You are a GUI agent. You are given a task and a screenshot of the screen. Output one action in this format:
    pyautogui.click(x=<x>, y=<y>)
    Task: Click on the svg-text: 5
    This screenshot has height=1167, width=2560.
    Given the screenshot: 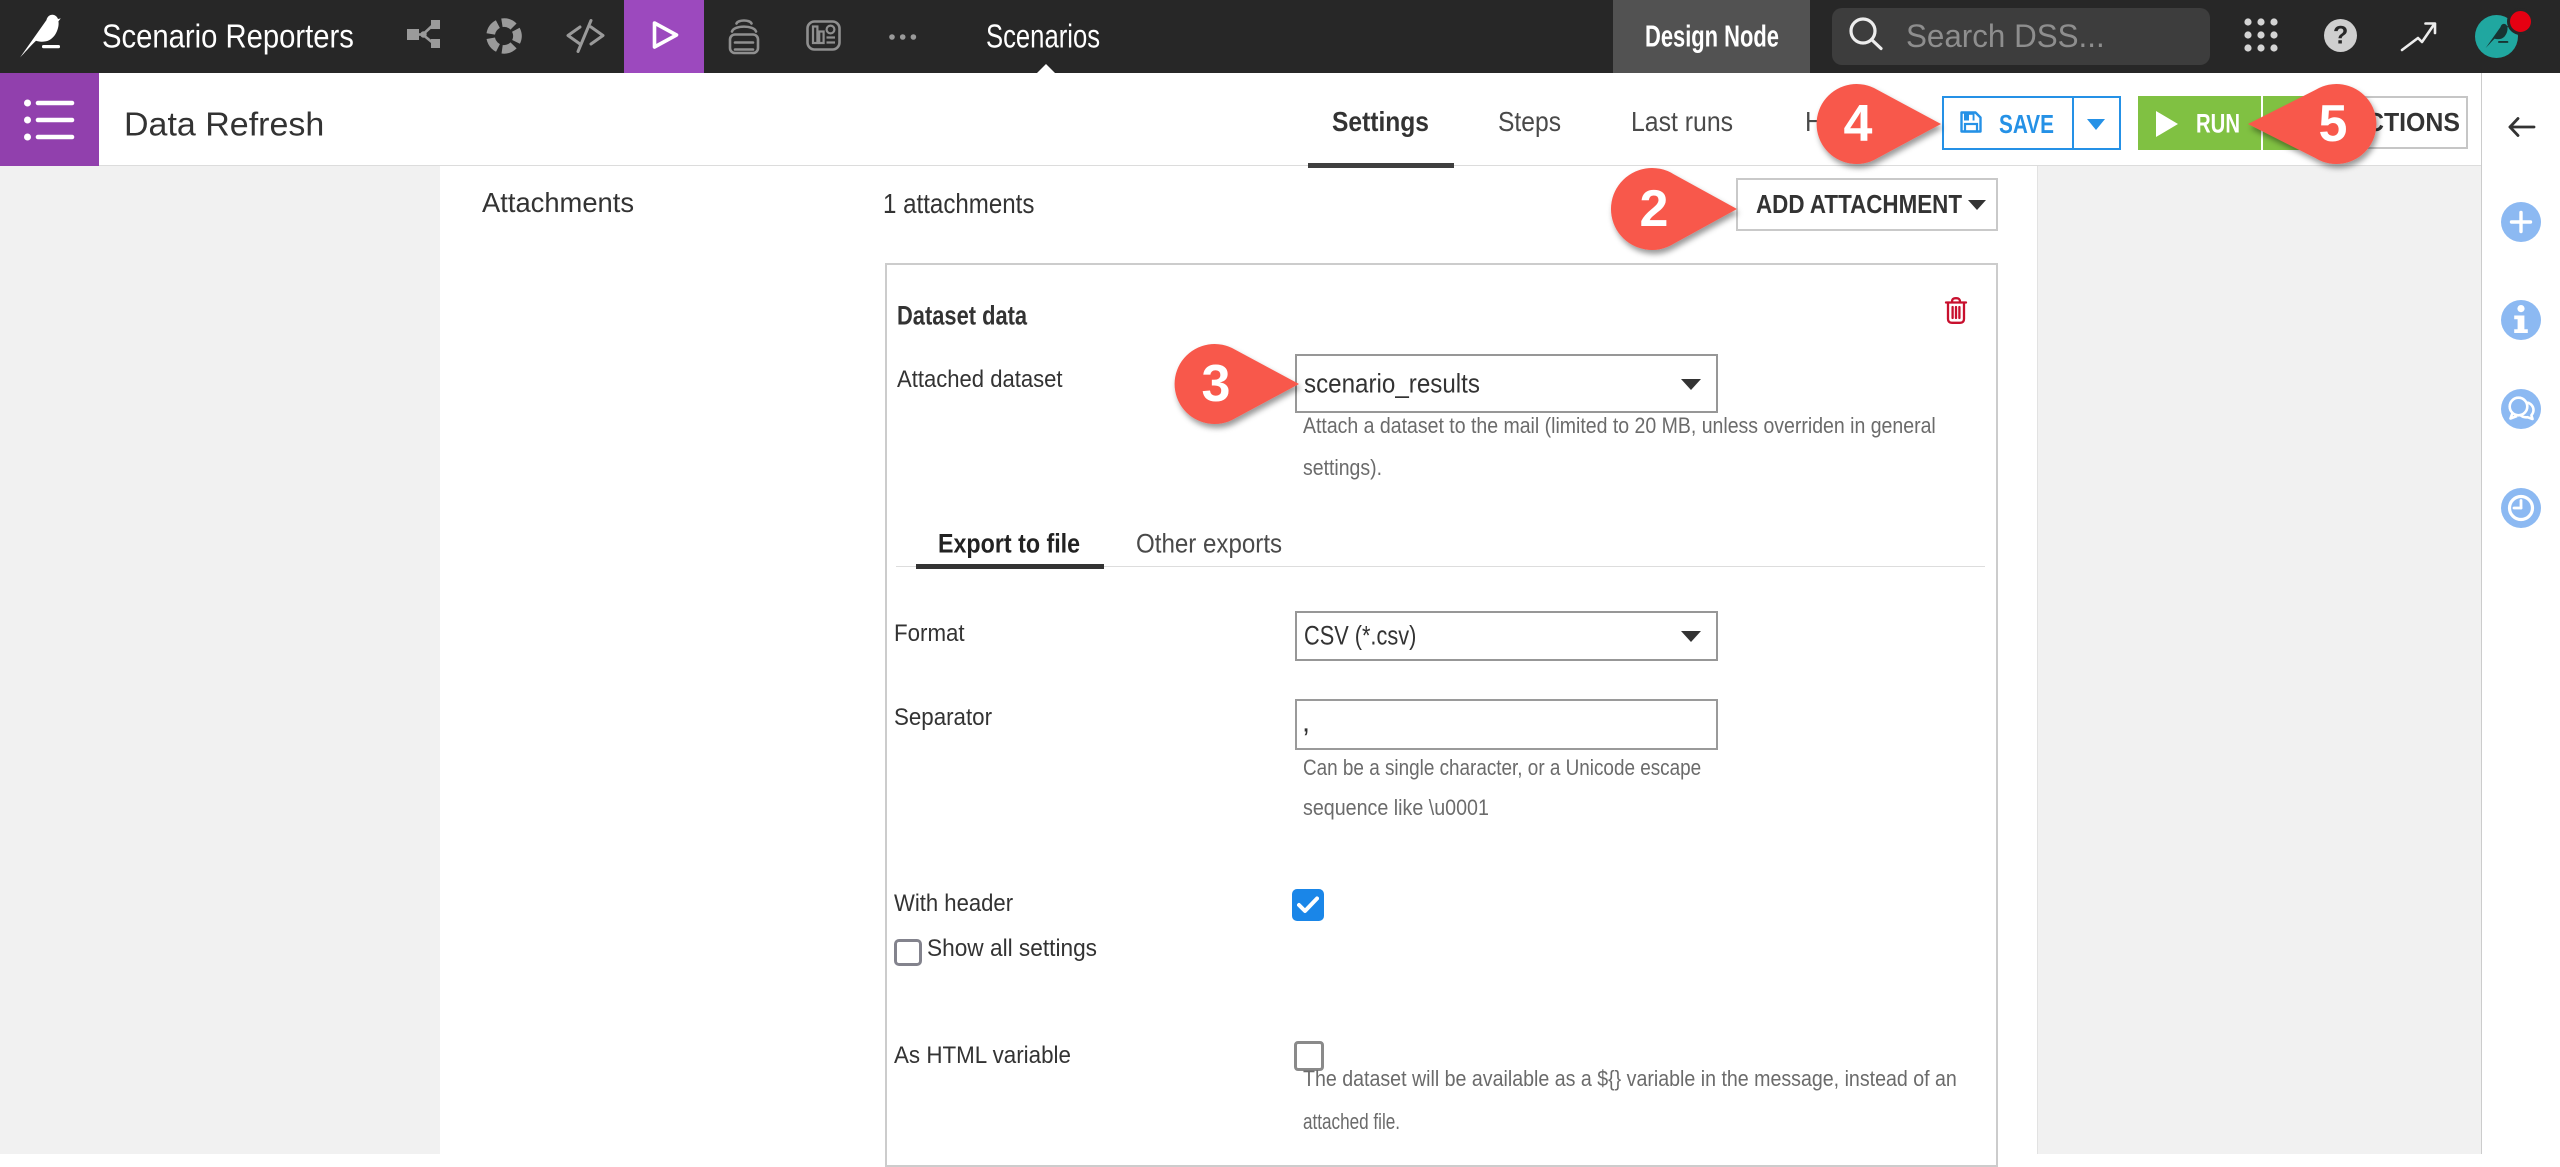 What is the action you would take?
    pyautogui.click(x=2333, y=124)
    